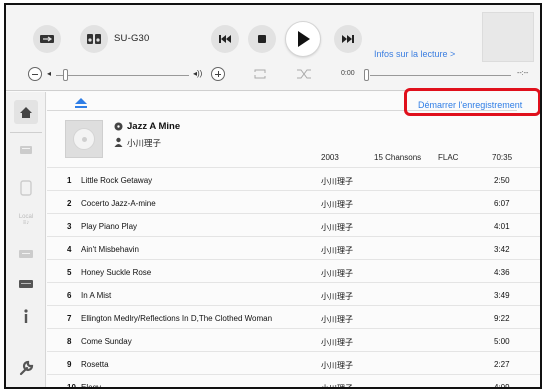  I want to click on play-icon, so click(304, 39).